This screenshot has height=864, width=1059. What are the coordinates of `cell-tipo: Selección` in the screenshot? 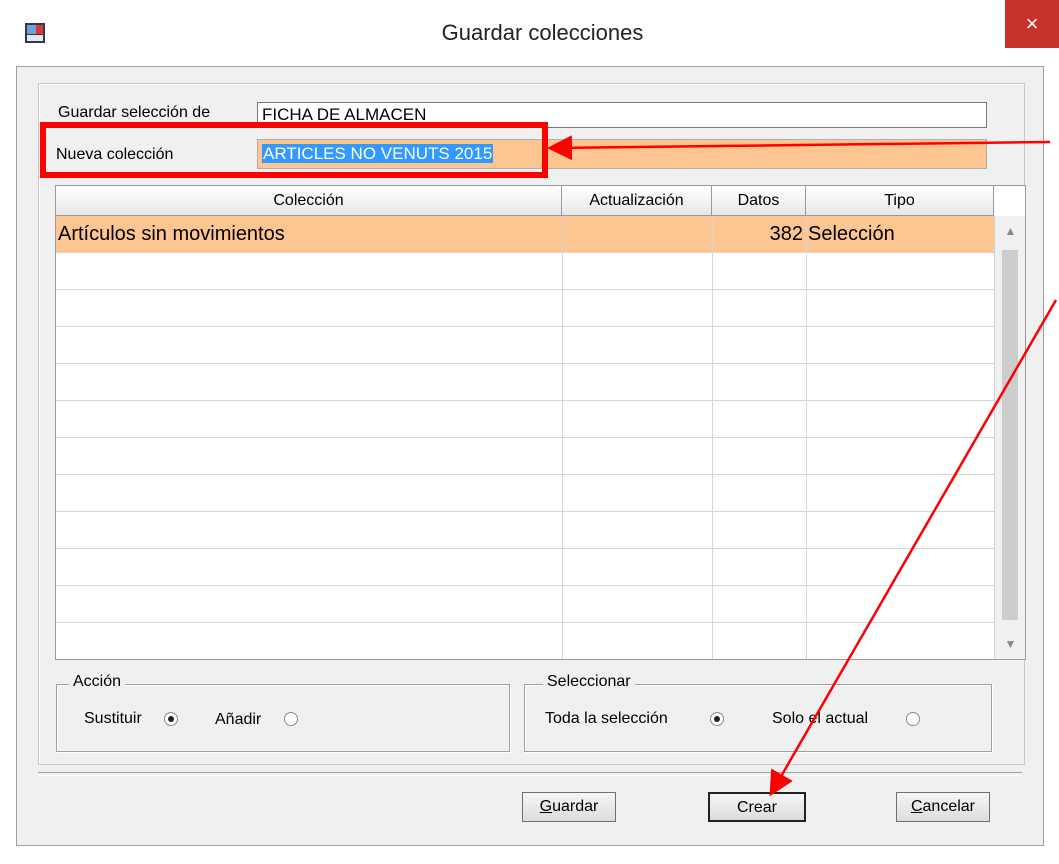 It's located at (851, 234).